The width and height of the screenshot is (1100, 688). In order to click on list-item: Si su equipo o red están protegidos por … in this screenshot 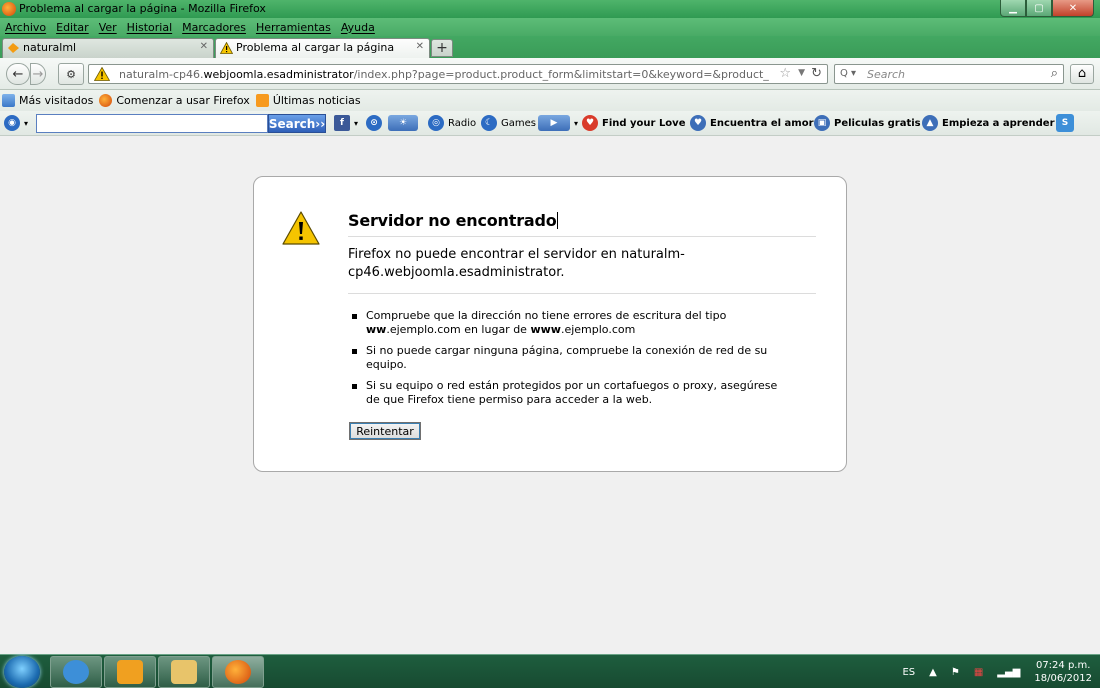, I will do `click(568, 393)`.